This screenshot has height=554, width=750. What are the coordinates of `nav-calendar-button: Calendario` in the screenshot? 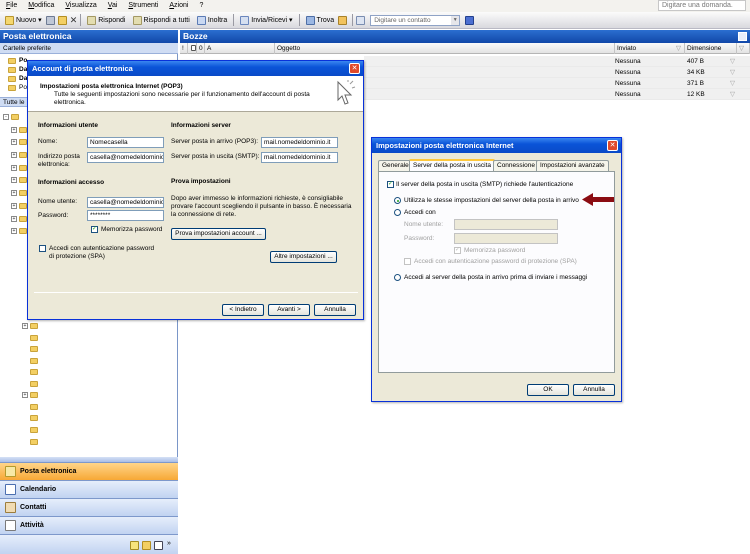 It's located at (89, 489).